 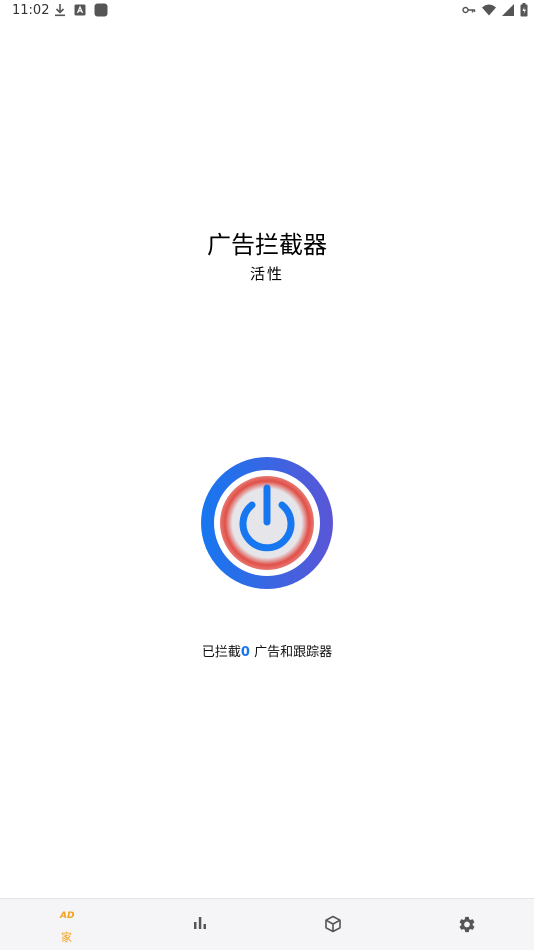 What do you see at coordinates (221, 652) in the screenshot?
I see `blocked-prefix: 已拦截` at bounding box center [221, 652].